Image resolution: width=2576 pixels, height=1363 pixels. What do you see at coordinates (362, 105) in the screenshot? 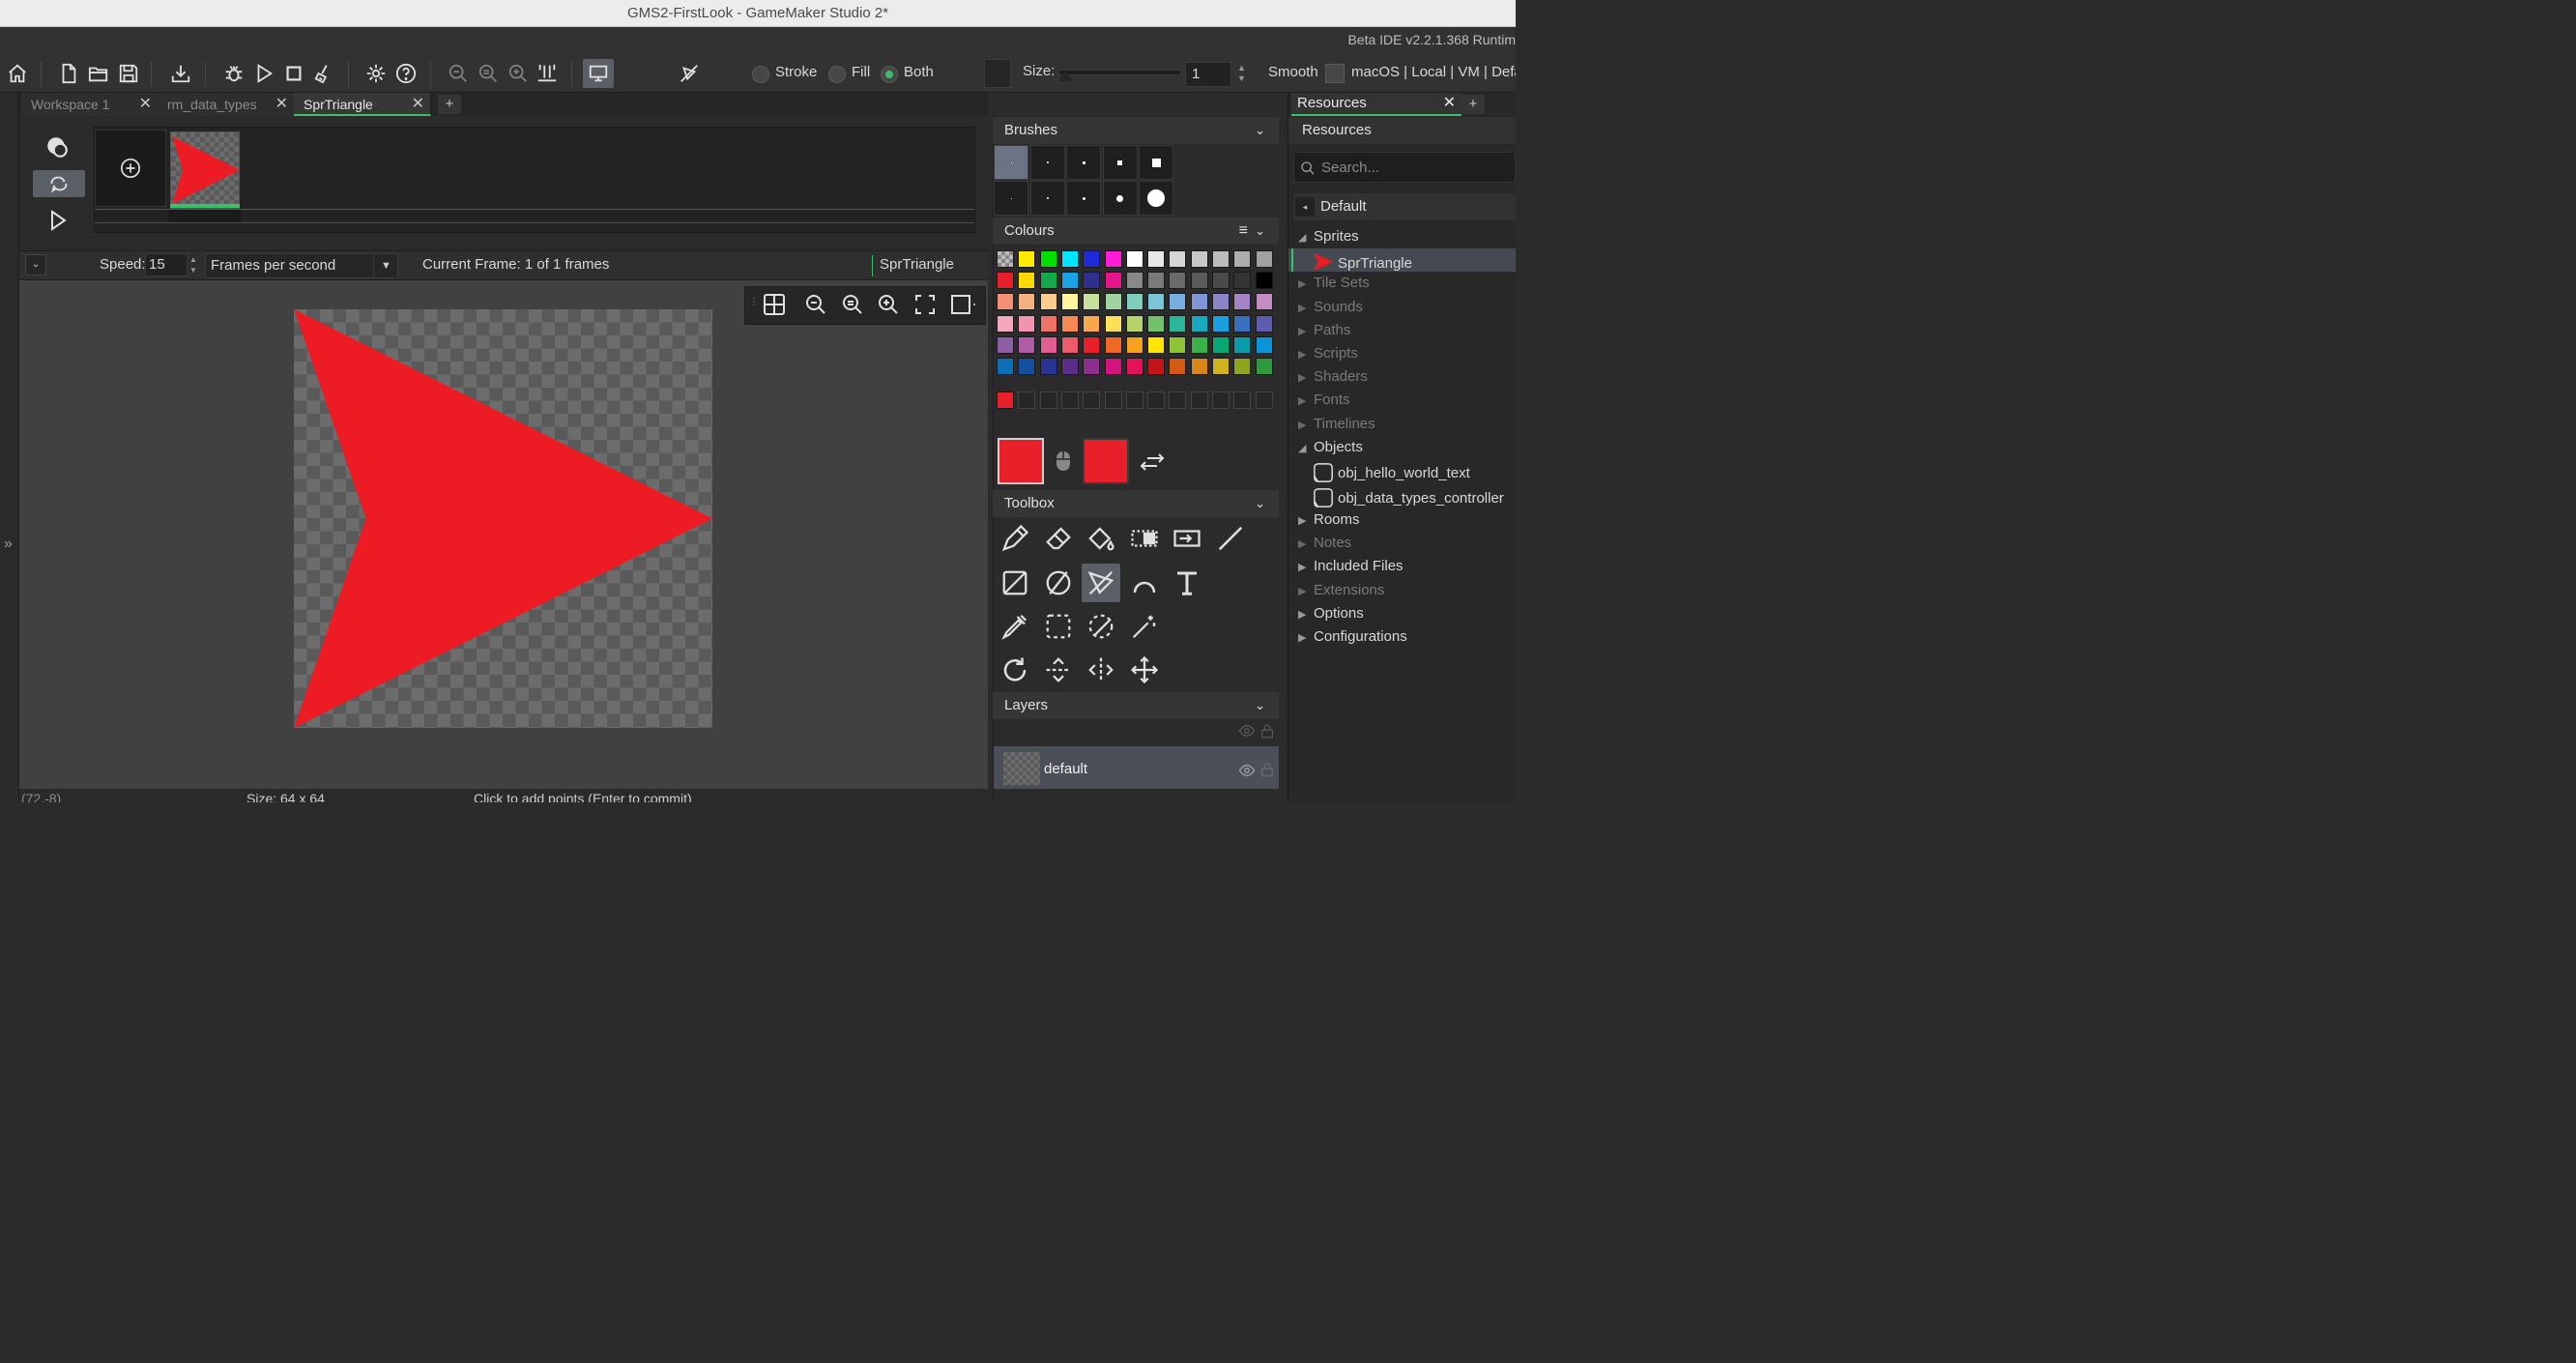
I see `tab-sprtriangle: SprTriangle ✕` at bounding box center [362, 105].